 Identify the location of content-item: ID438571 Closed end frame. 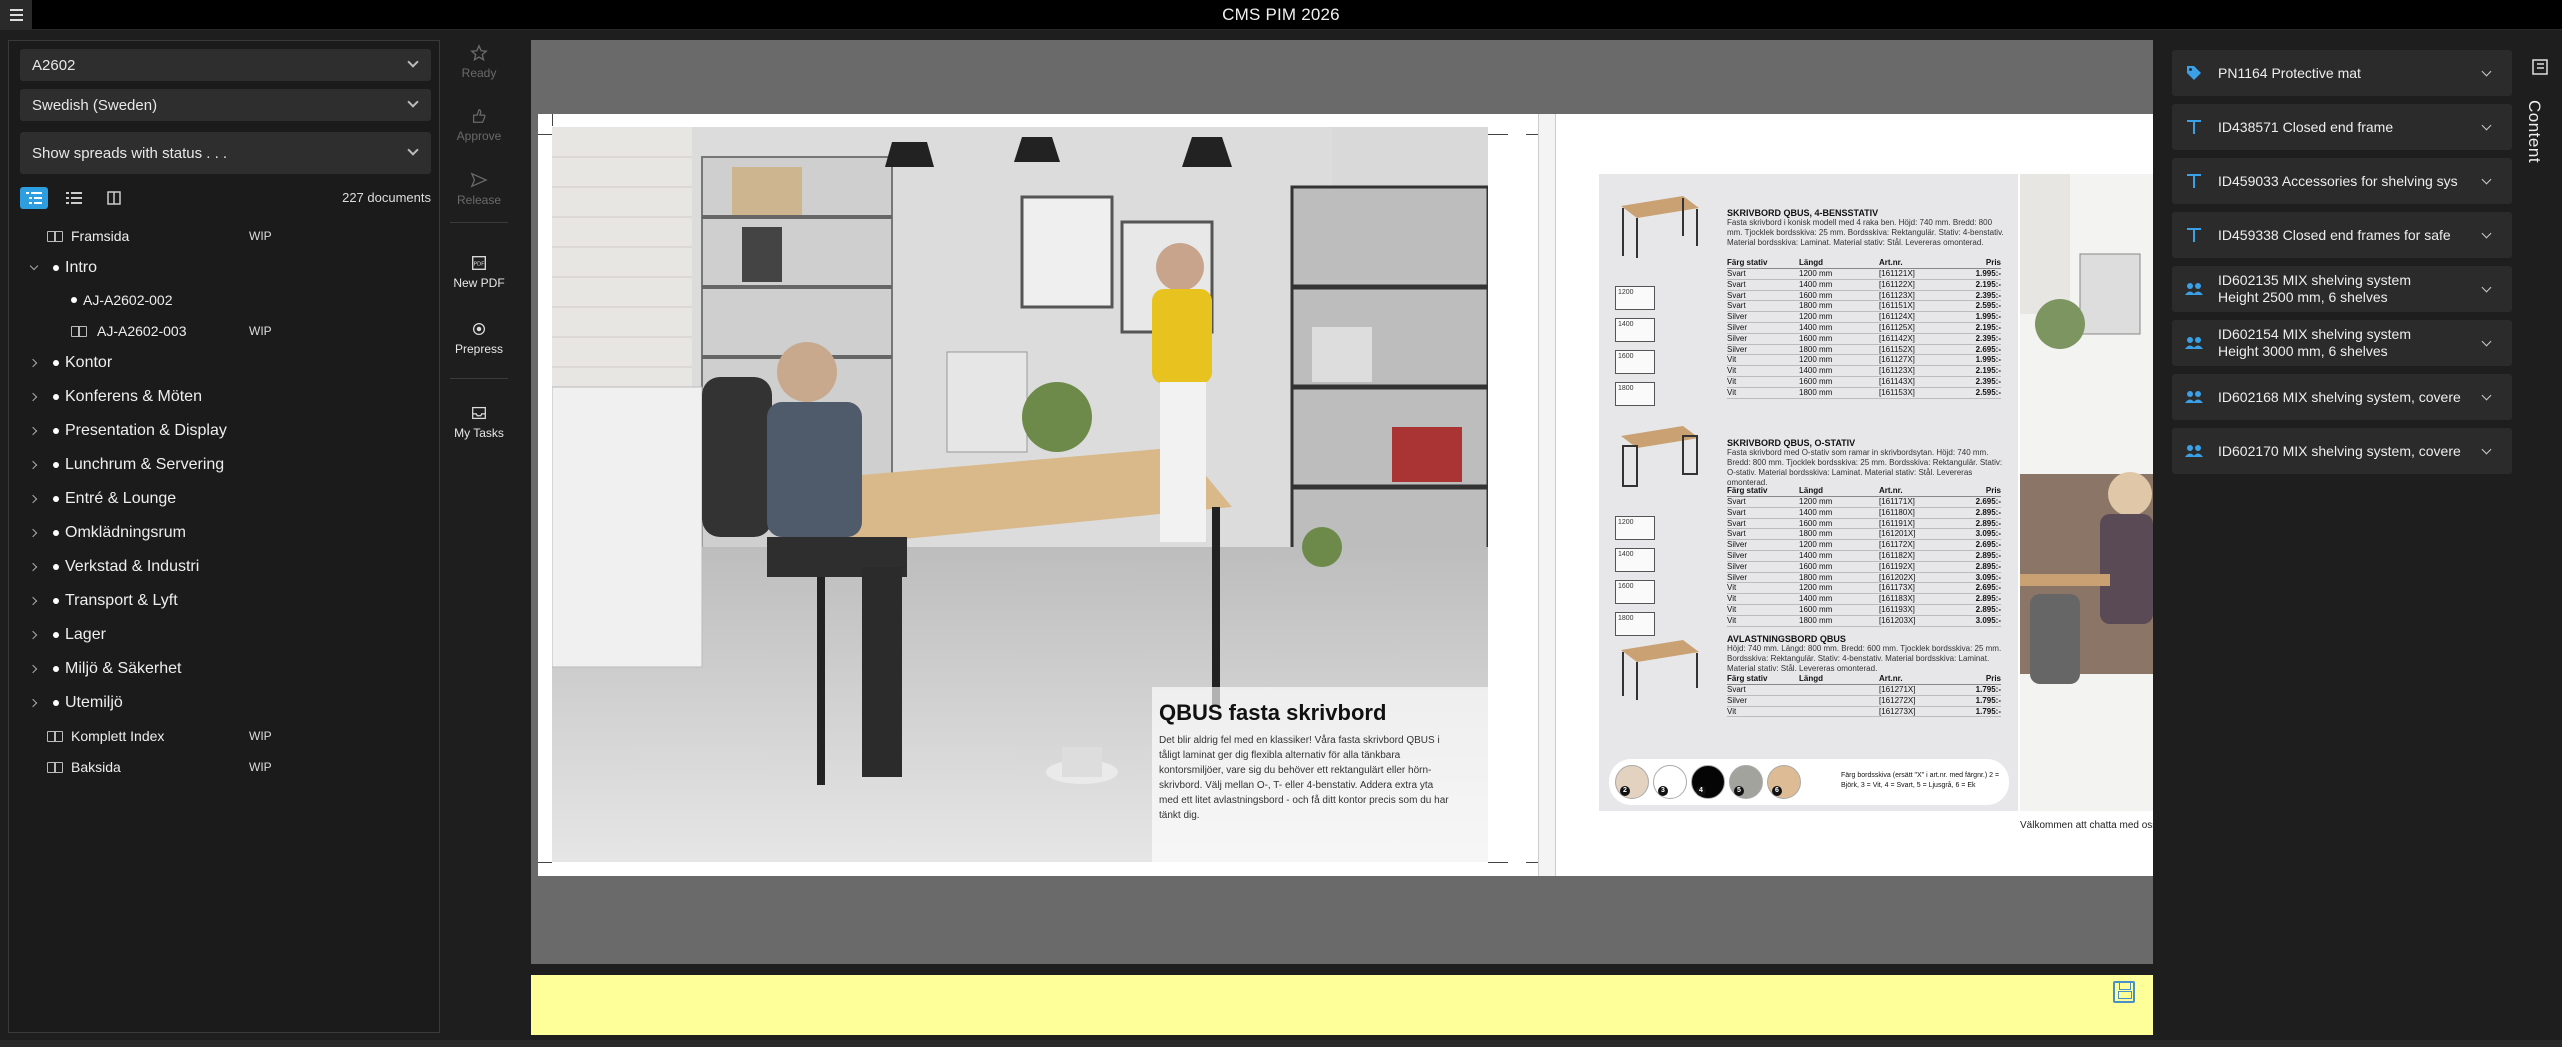
(2342, 127).